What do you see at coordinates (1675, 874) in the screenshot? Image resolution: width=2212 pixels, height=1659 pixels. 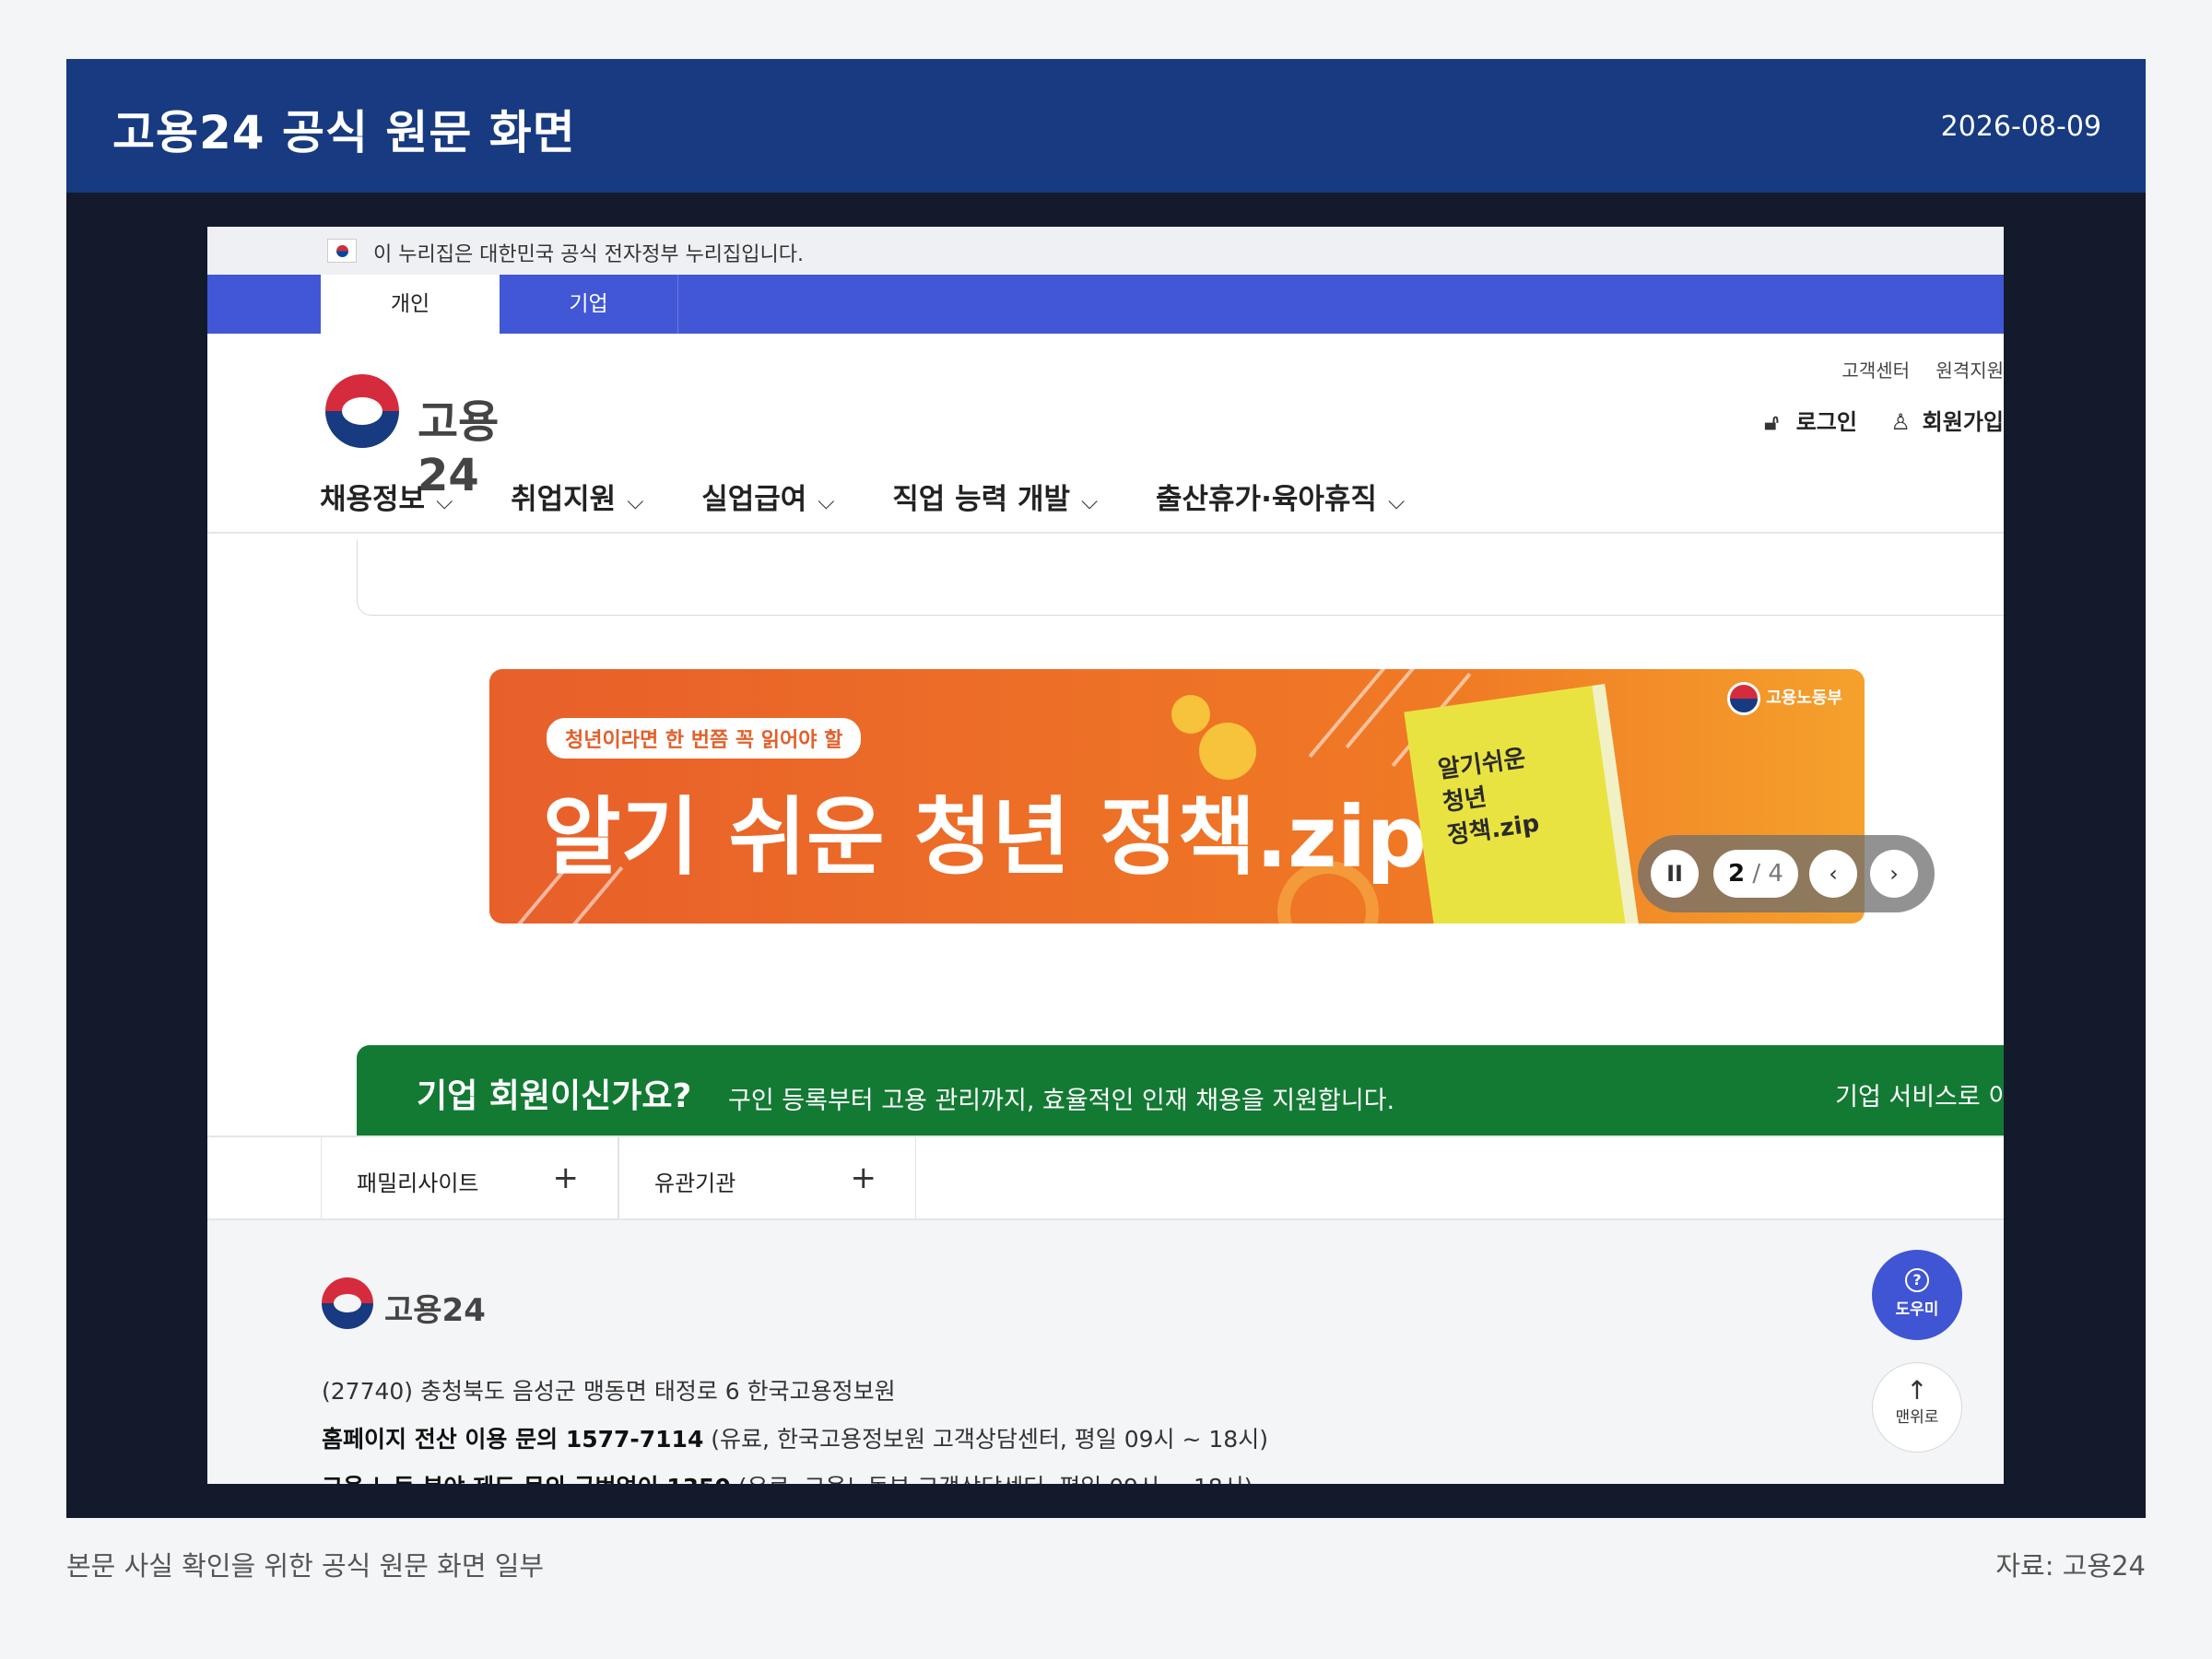 I see `pause-button: II` at bounding box center [1675, 874].